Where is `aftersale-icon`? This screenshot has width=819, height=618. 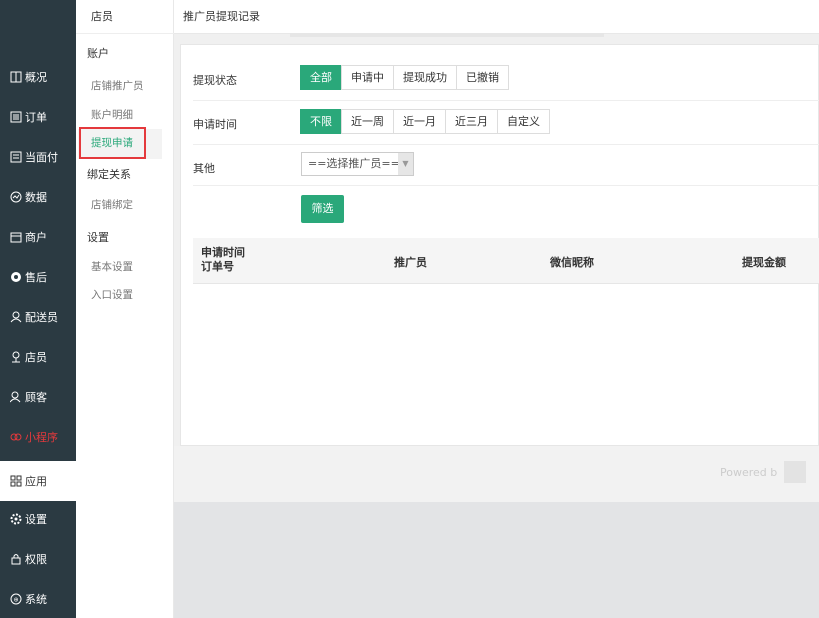
aftersale-icon is located at coordinates (15, 277).